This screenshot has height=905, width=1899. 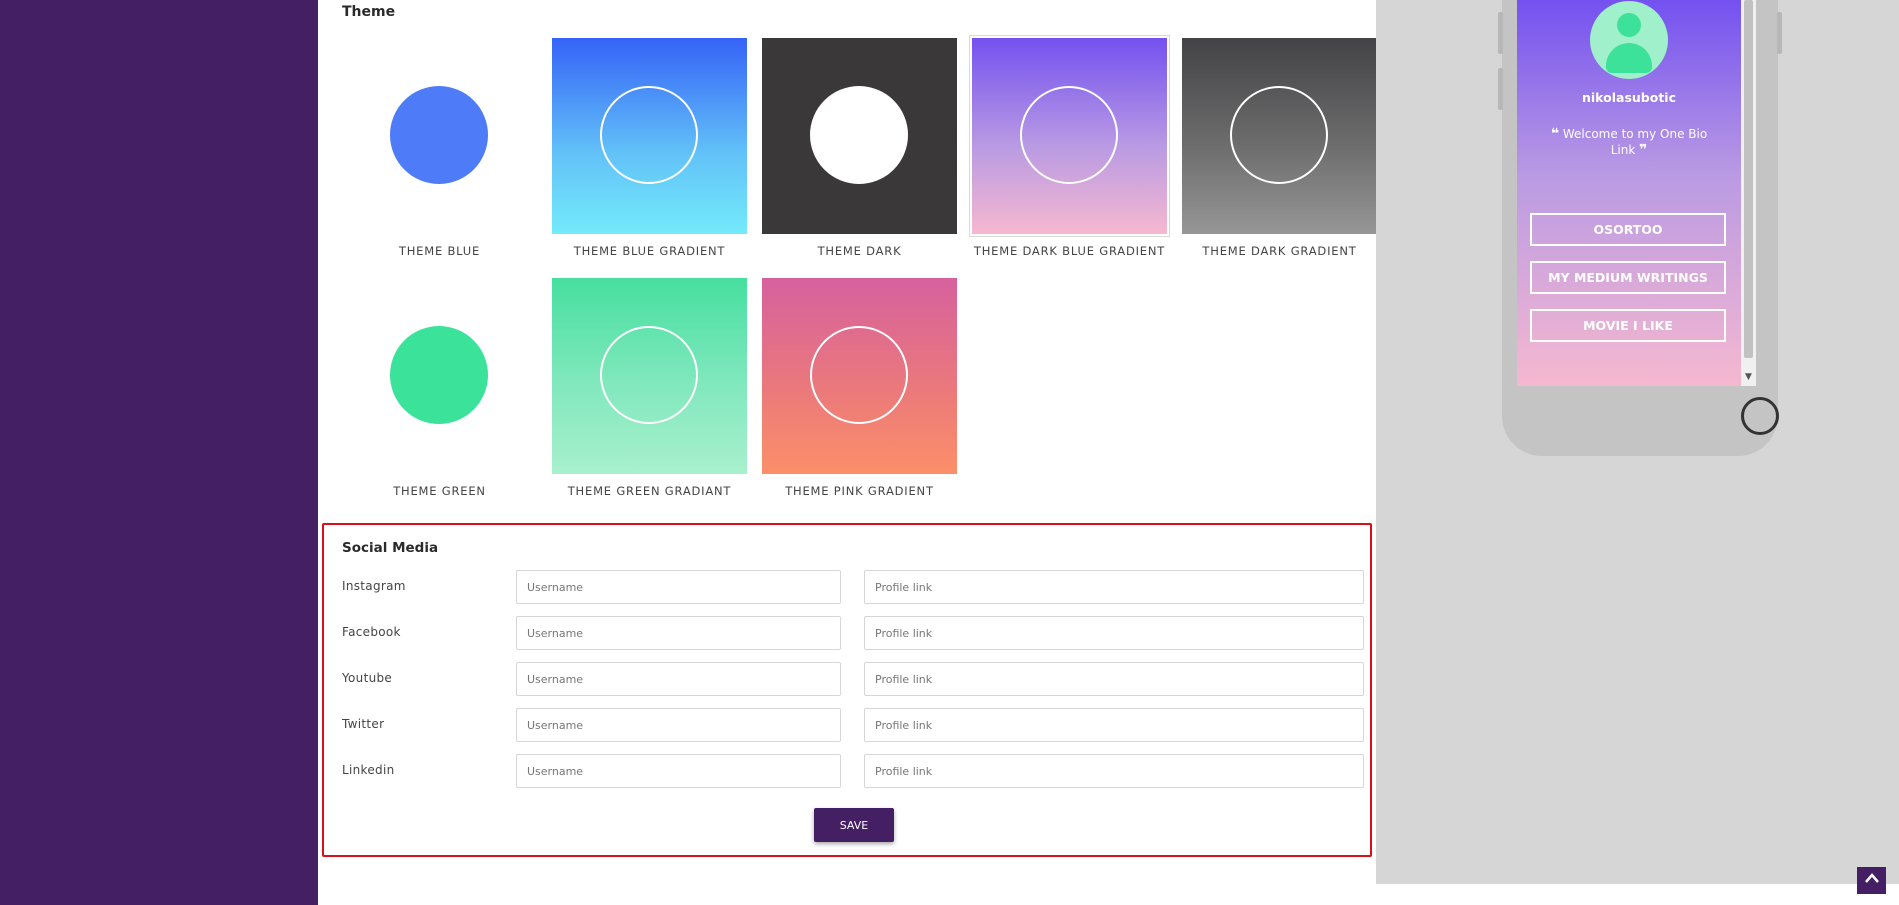 I want to click on preview-link-button: MOVIE I LIKE, so click(x=1628, y=325).